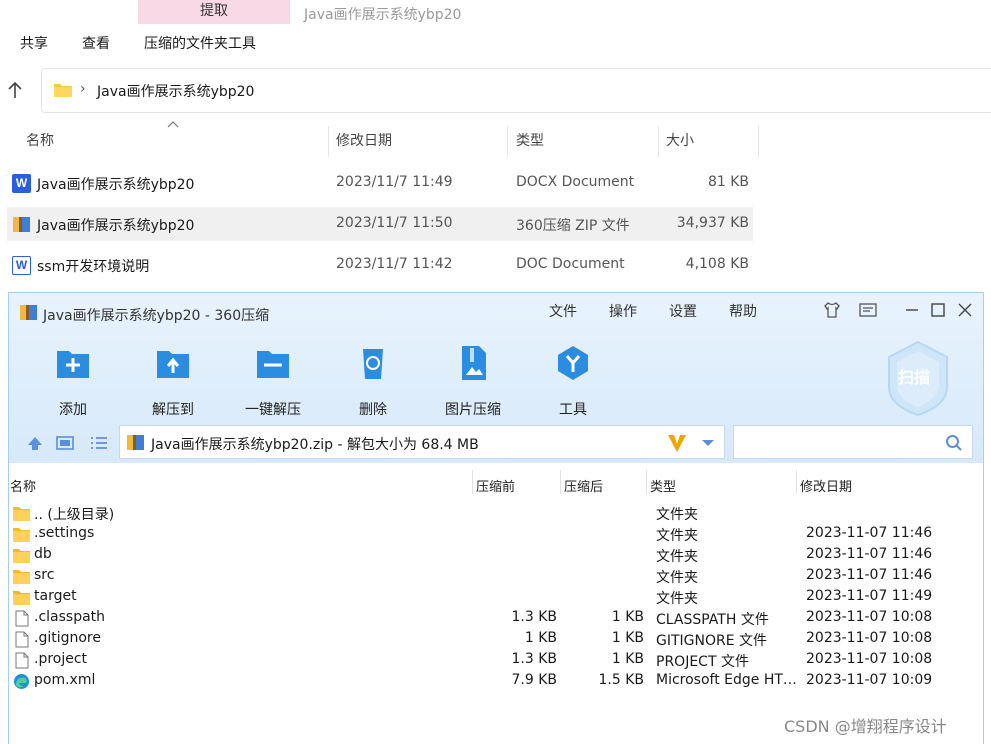  I want to click on file-type: 360压缩 ZIP 文件, so click(573, 226).